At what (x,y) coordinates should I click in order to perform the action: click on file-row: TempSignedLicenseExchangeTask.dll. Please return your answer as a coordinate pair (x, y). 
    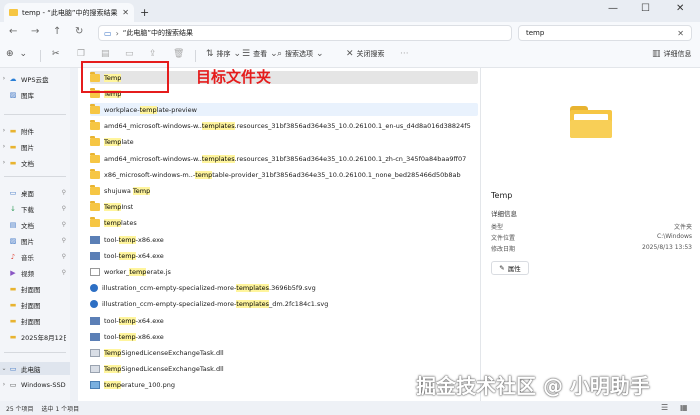
    Looking at the image, I should click on (284, 352).